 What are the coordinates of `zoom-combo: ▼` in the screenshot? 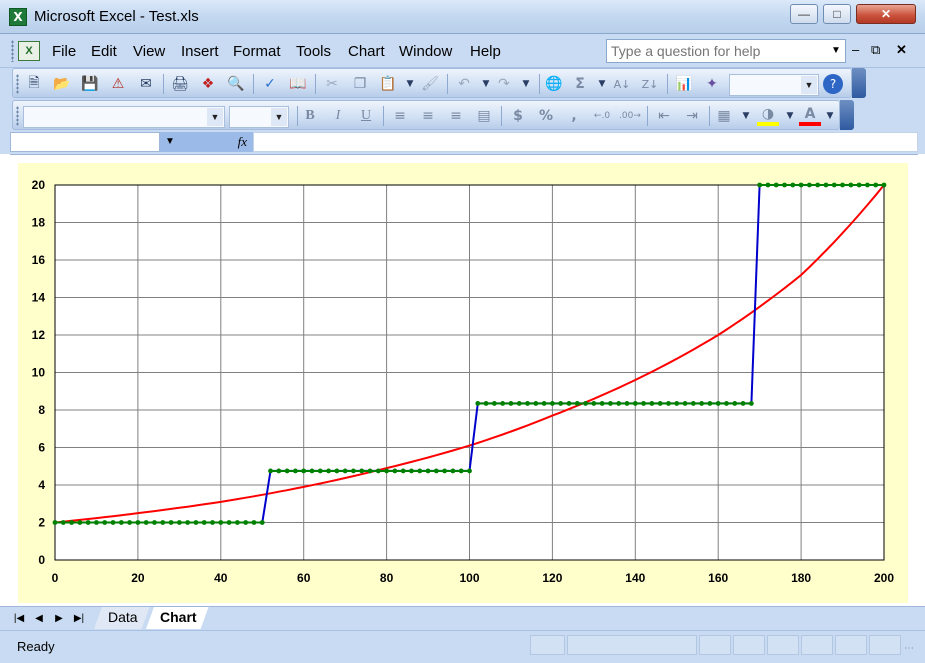 It's located at (774, 85).